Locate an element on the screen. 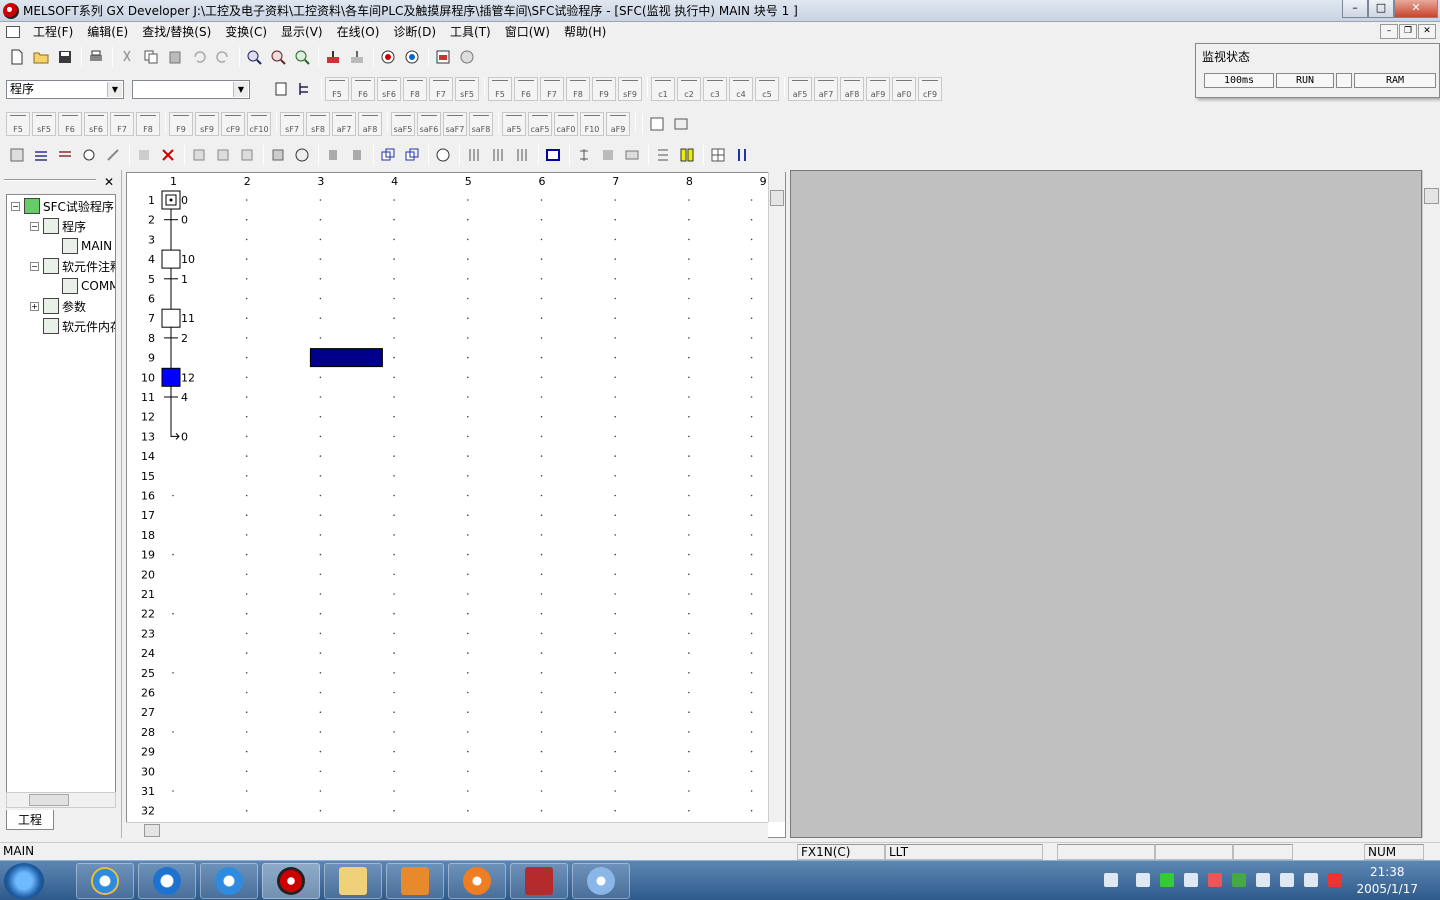 This screenshot has height=900, width=1440. ladder-key-10: sF7 is located at coordinates (292, 124).